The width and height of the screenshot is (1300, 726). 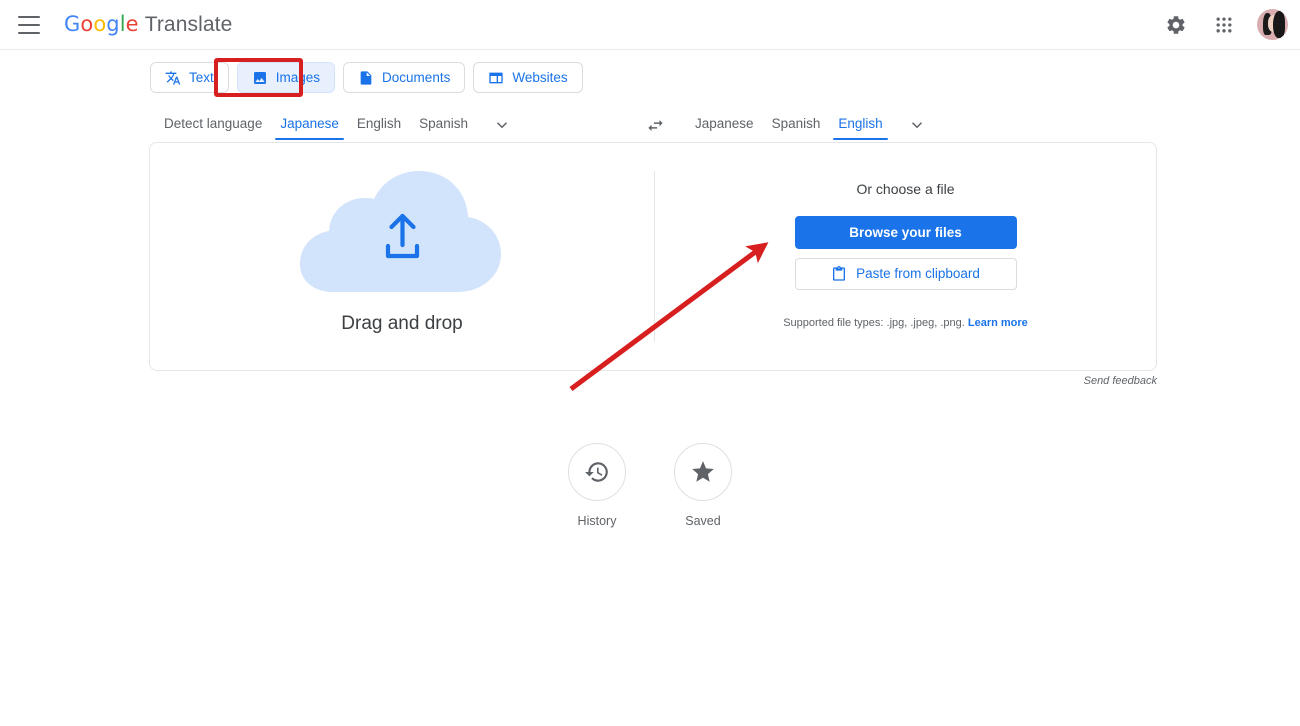 What do you see at coordinates (213, 125) in the screenshot?
I see `source-lang-detect: Detect language` at bounding box center [213, 125].